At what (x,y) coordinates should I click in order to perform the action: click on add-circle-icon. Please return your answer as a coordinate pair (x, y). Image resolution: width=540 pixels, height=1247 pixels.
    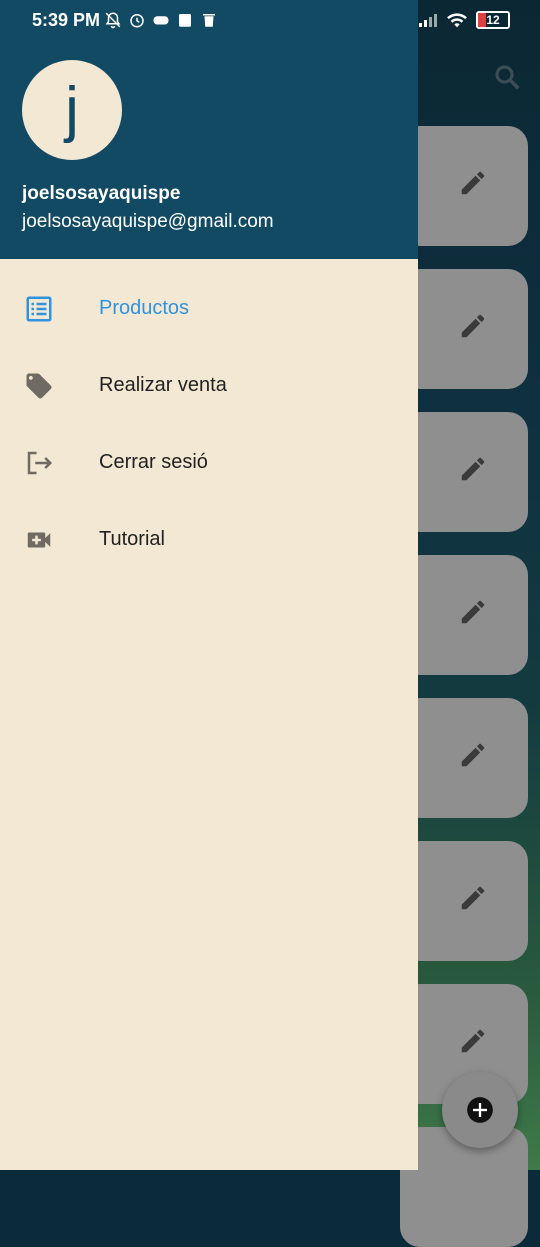
    Looking at the image, I should click on (480, 1110).